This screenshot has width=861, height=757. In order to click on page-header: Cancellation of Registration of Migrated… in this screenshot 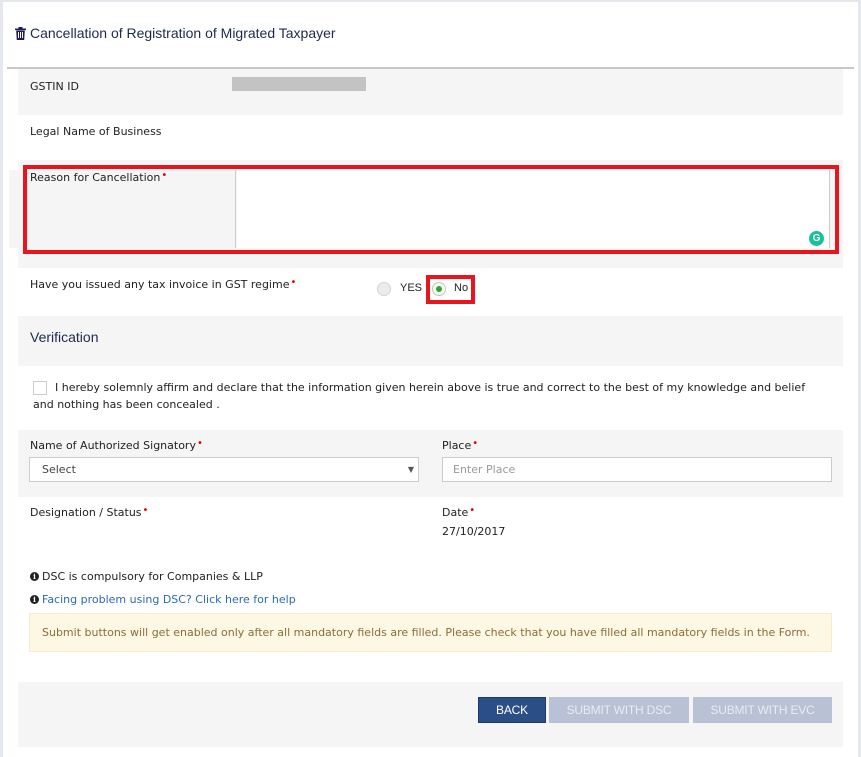, I will do `click(175, 33)`.